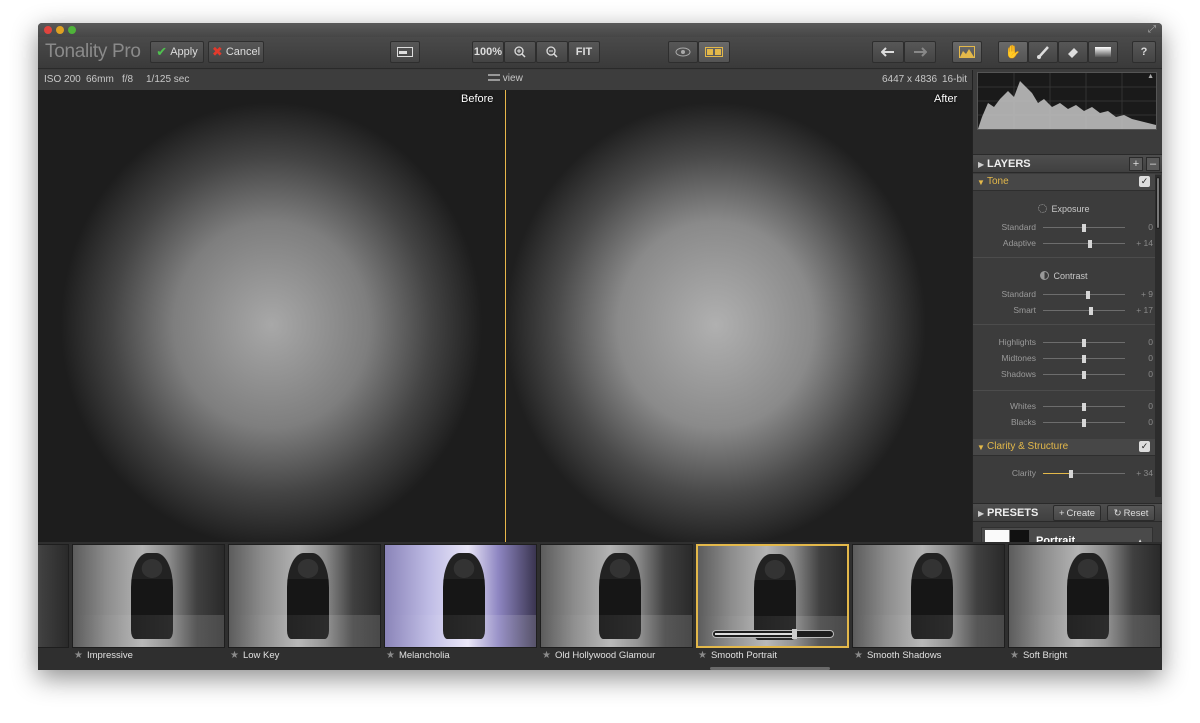 Image resolution: width=1200 pixels, height=723 pixels. Describe the element at coordinates (48, 30) in the screenshot. I see `close-window-button` at that location.